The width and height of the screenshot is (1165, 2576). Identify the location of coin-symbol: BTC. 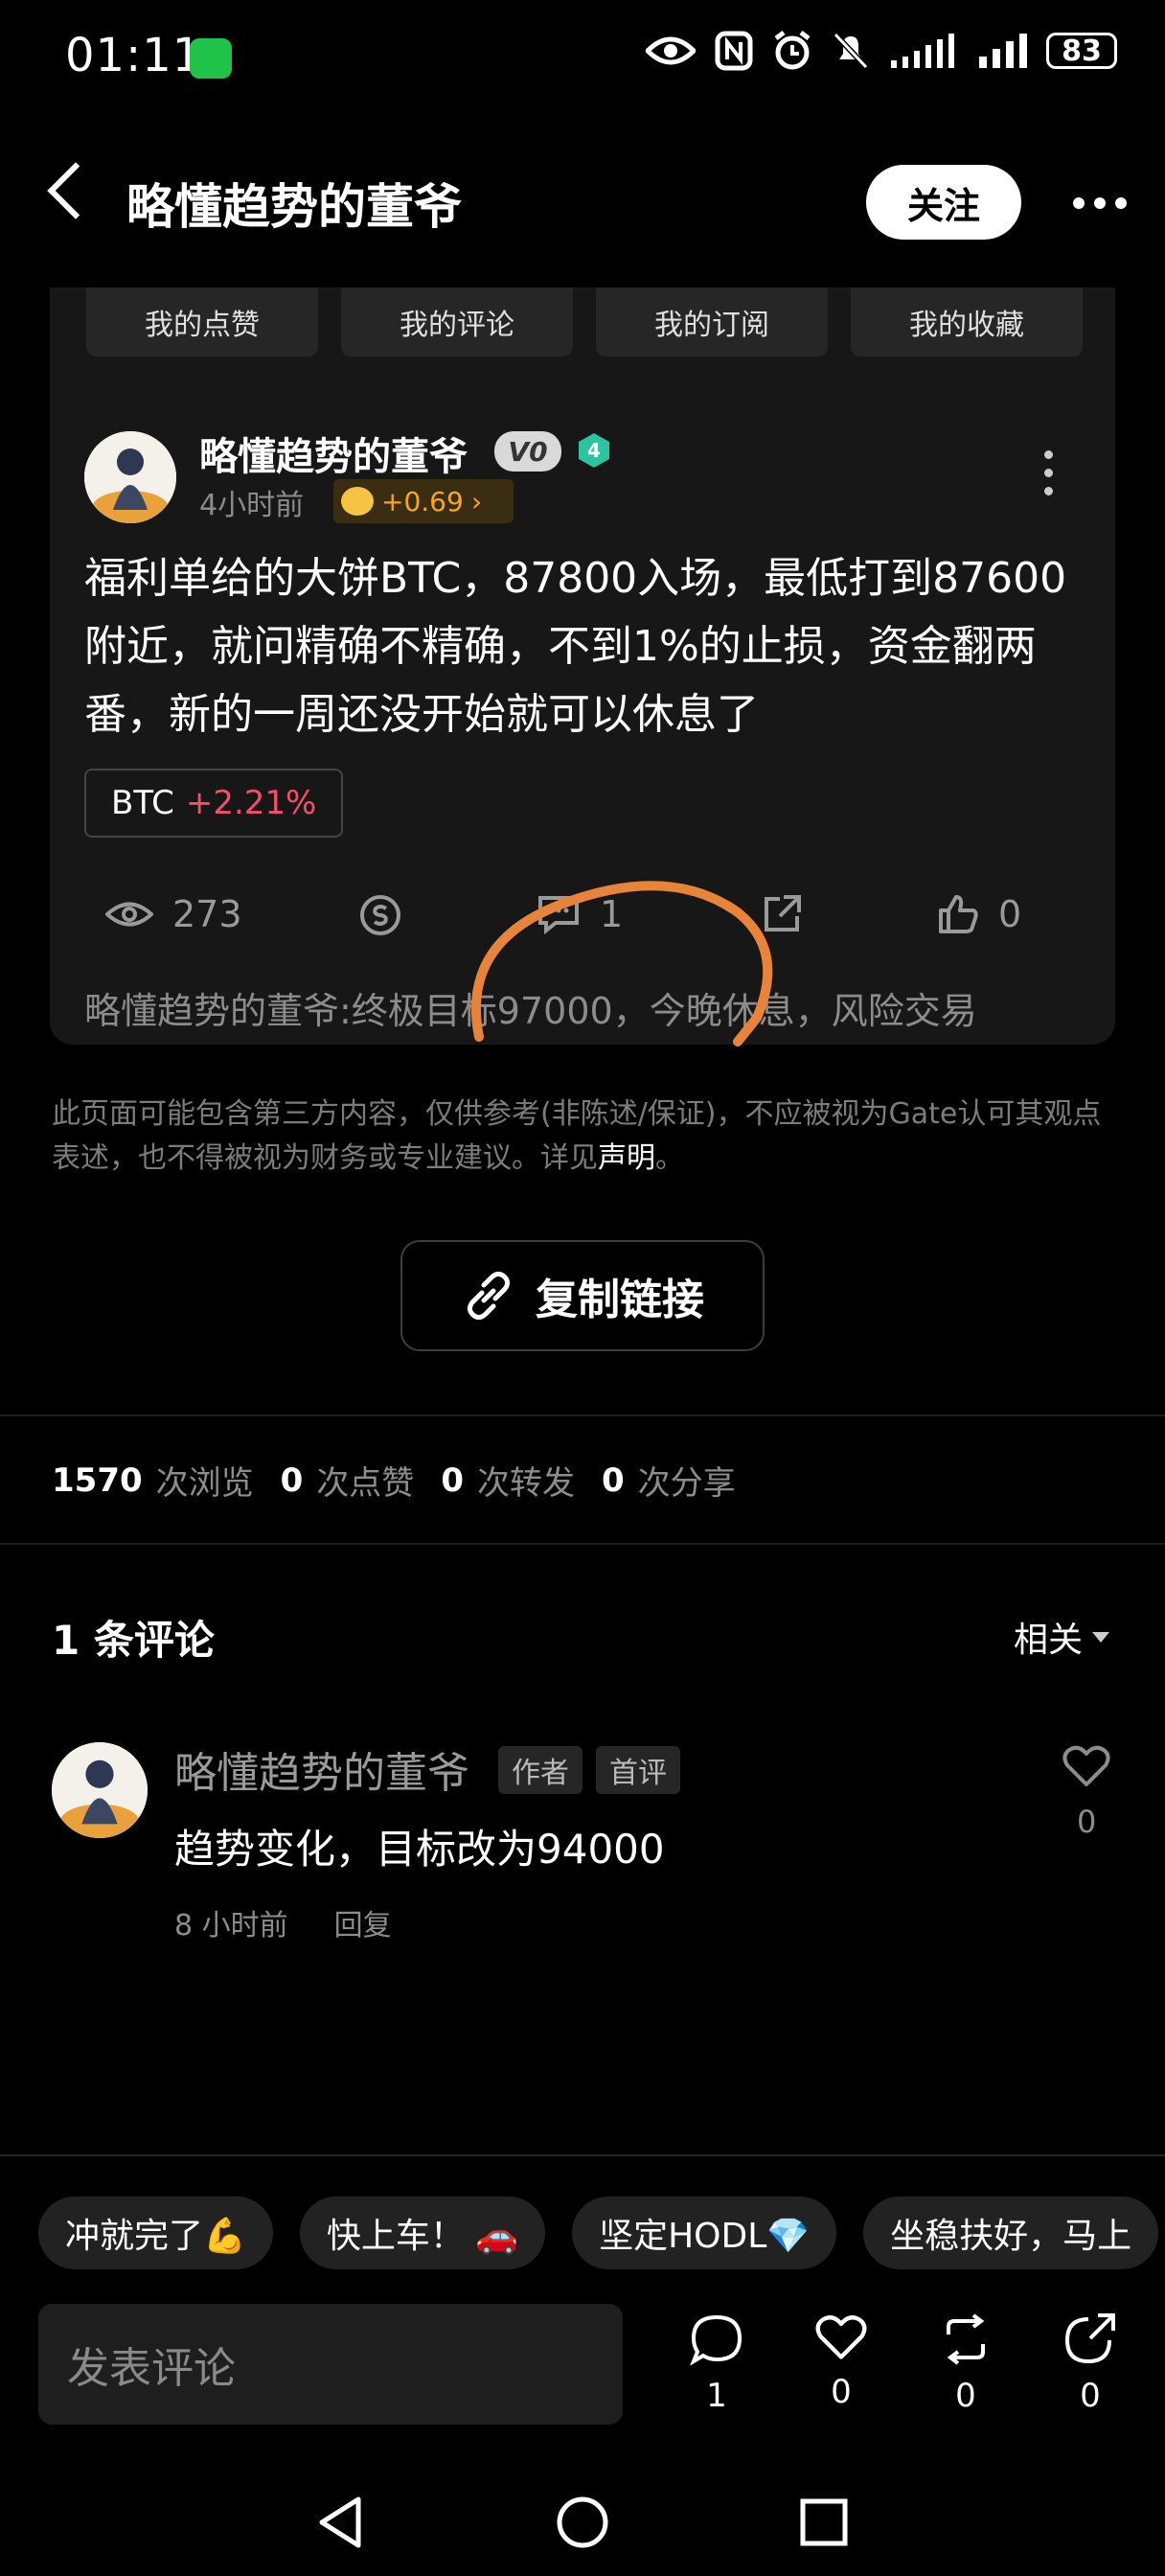
(143, 803).